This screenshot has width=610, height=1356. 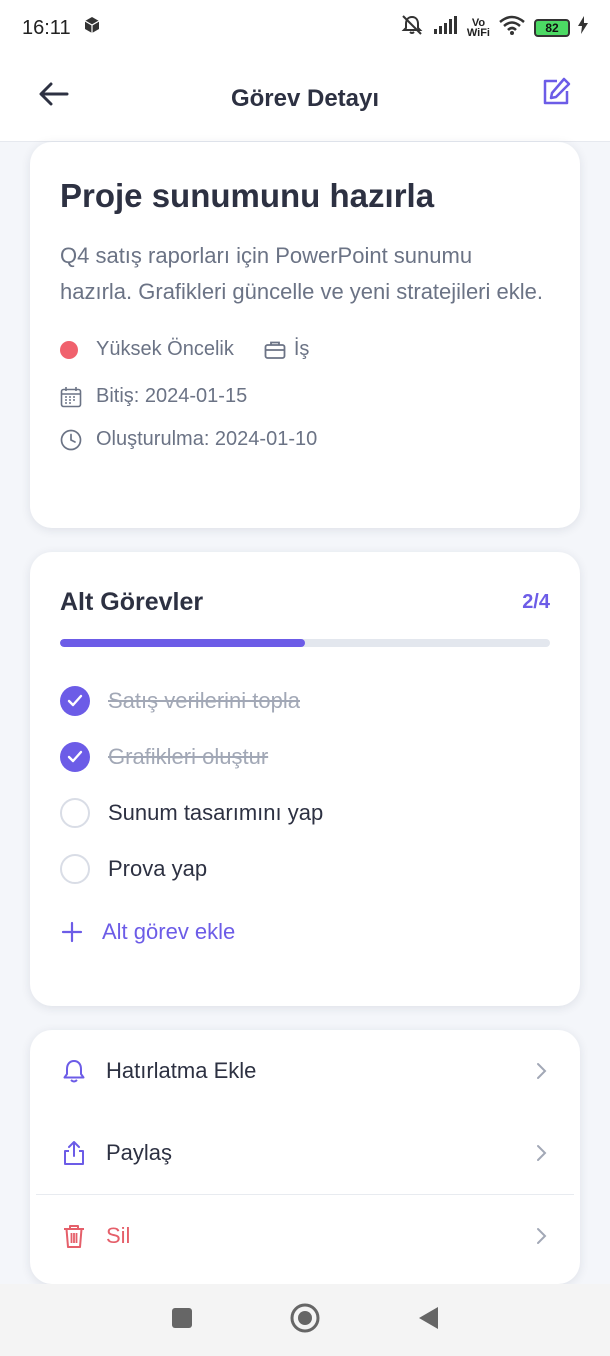 What do you see at coordinates (74, 1236) in the screenshot?
I see `trash-icon` at bounding box center [74, 1236].